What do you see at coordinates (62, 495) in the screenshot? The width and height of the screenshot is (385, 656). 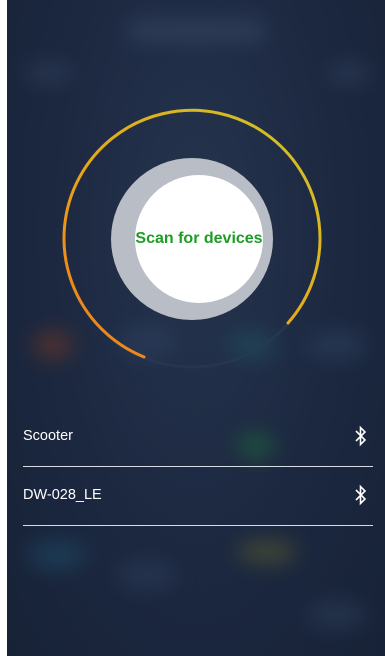 I see `device-name: DW-028_LE` at bounding box center [62, 495].